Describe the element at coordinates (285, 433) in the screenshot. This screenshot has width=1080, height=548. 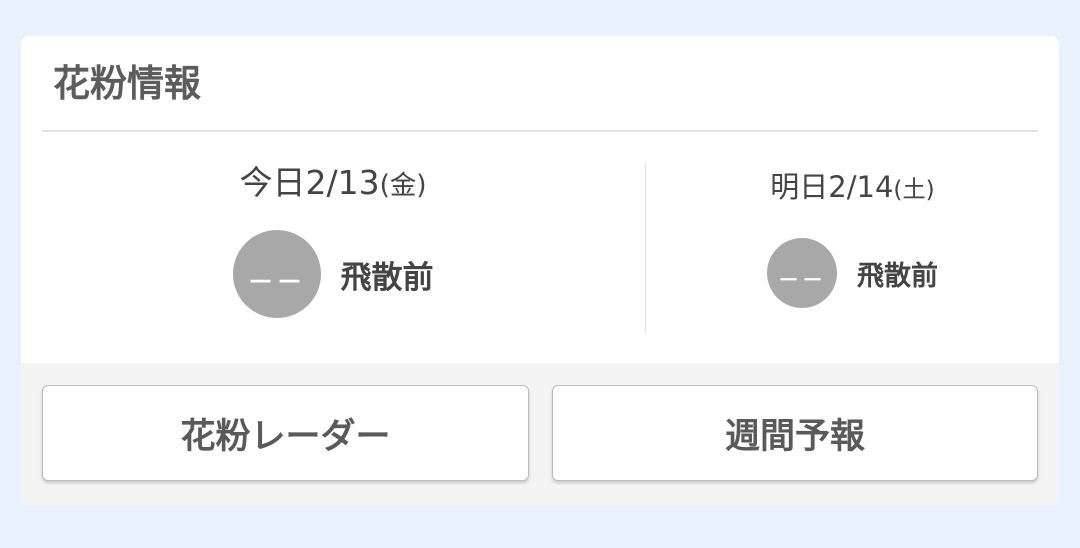
I see `pollen-radar-button: 花粉レーダー` at that location.